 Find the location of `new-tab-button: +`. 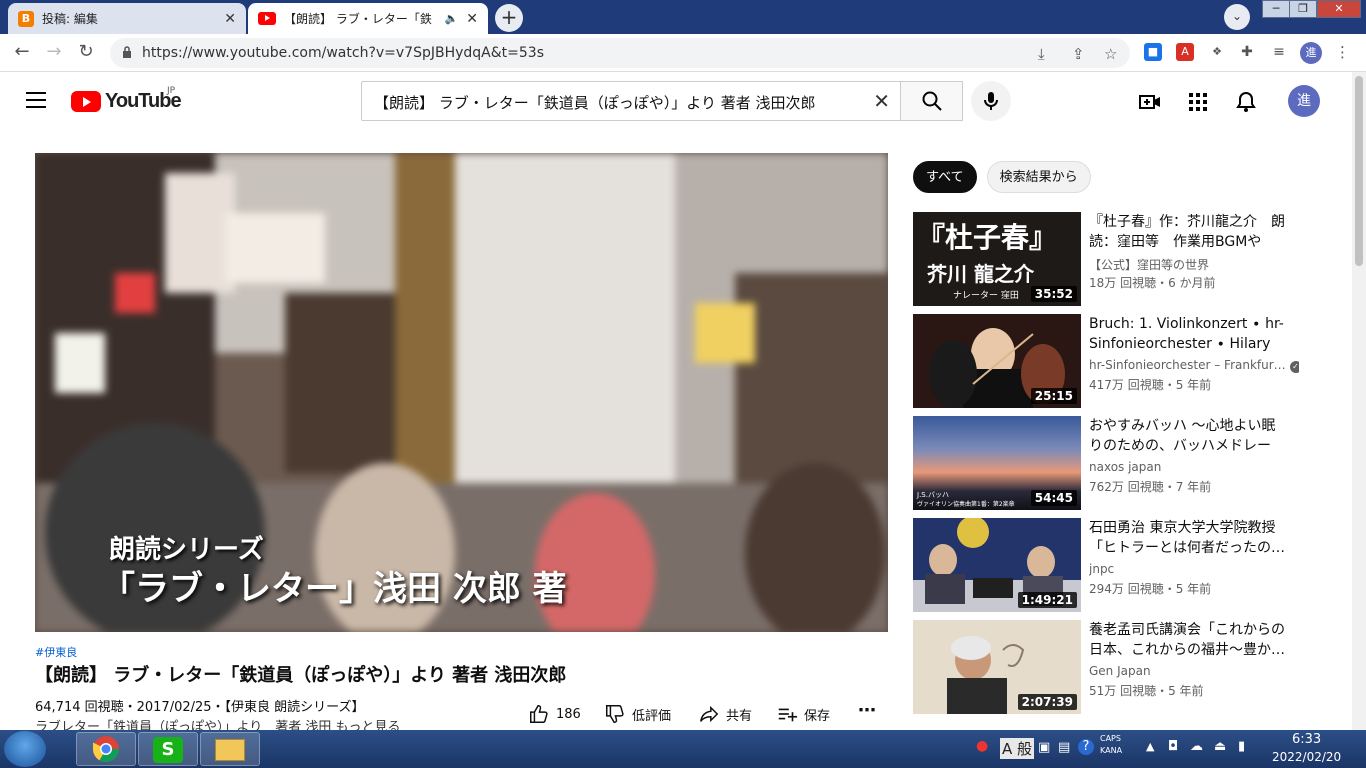

new-tab-button: + is located at coordinates (509, 18).